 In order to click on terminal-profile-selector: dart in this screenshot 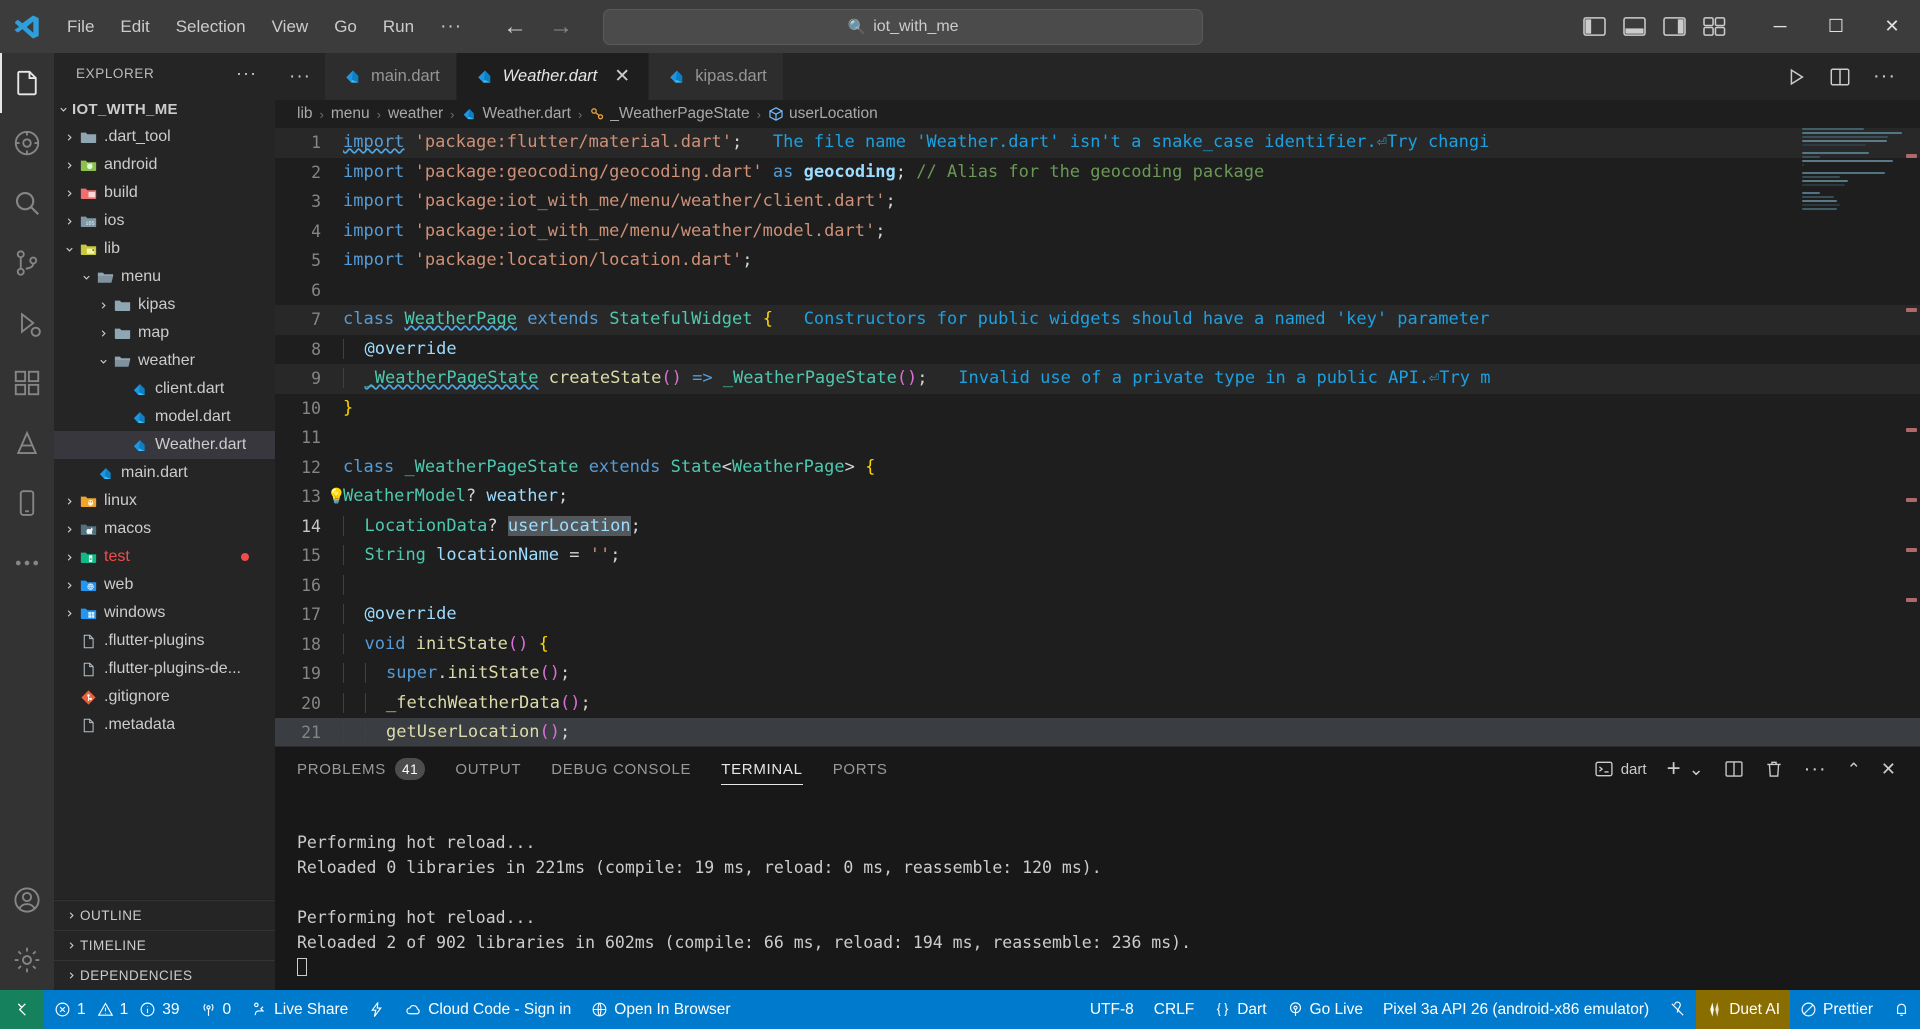, I will do `click(1620, 769)`.